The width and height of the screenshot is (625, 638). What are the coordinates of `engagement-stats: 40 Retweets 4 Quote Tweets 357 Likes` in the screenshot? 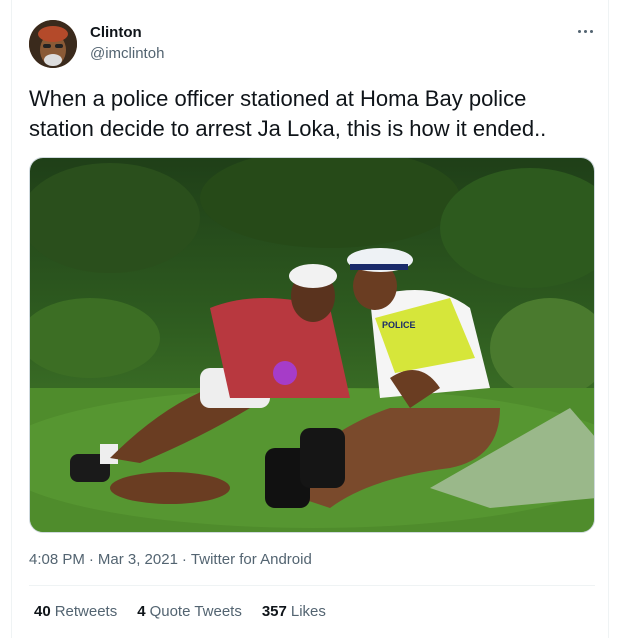 It's located at (180, 611).